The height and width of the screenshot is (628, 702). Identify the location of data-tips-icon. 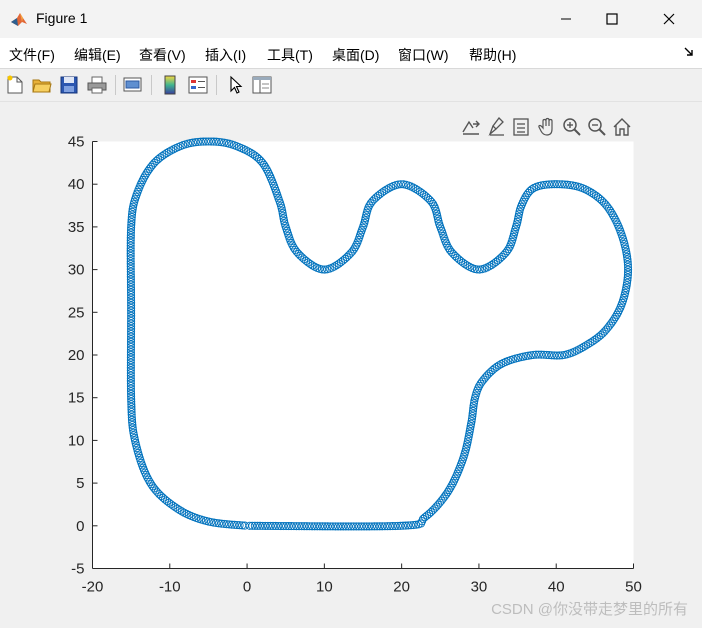
(521, 127).